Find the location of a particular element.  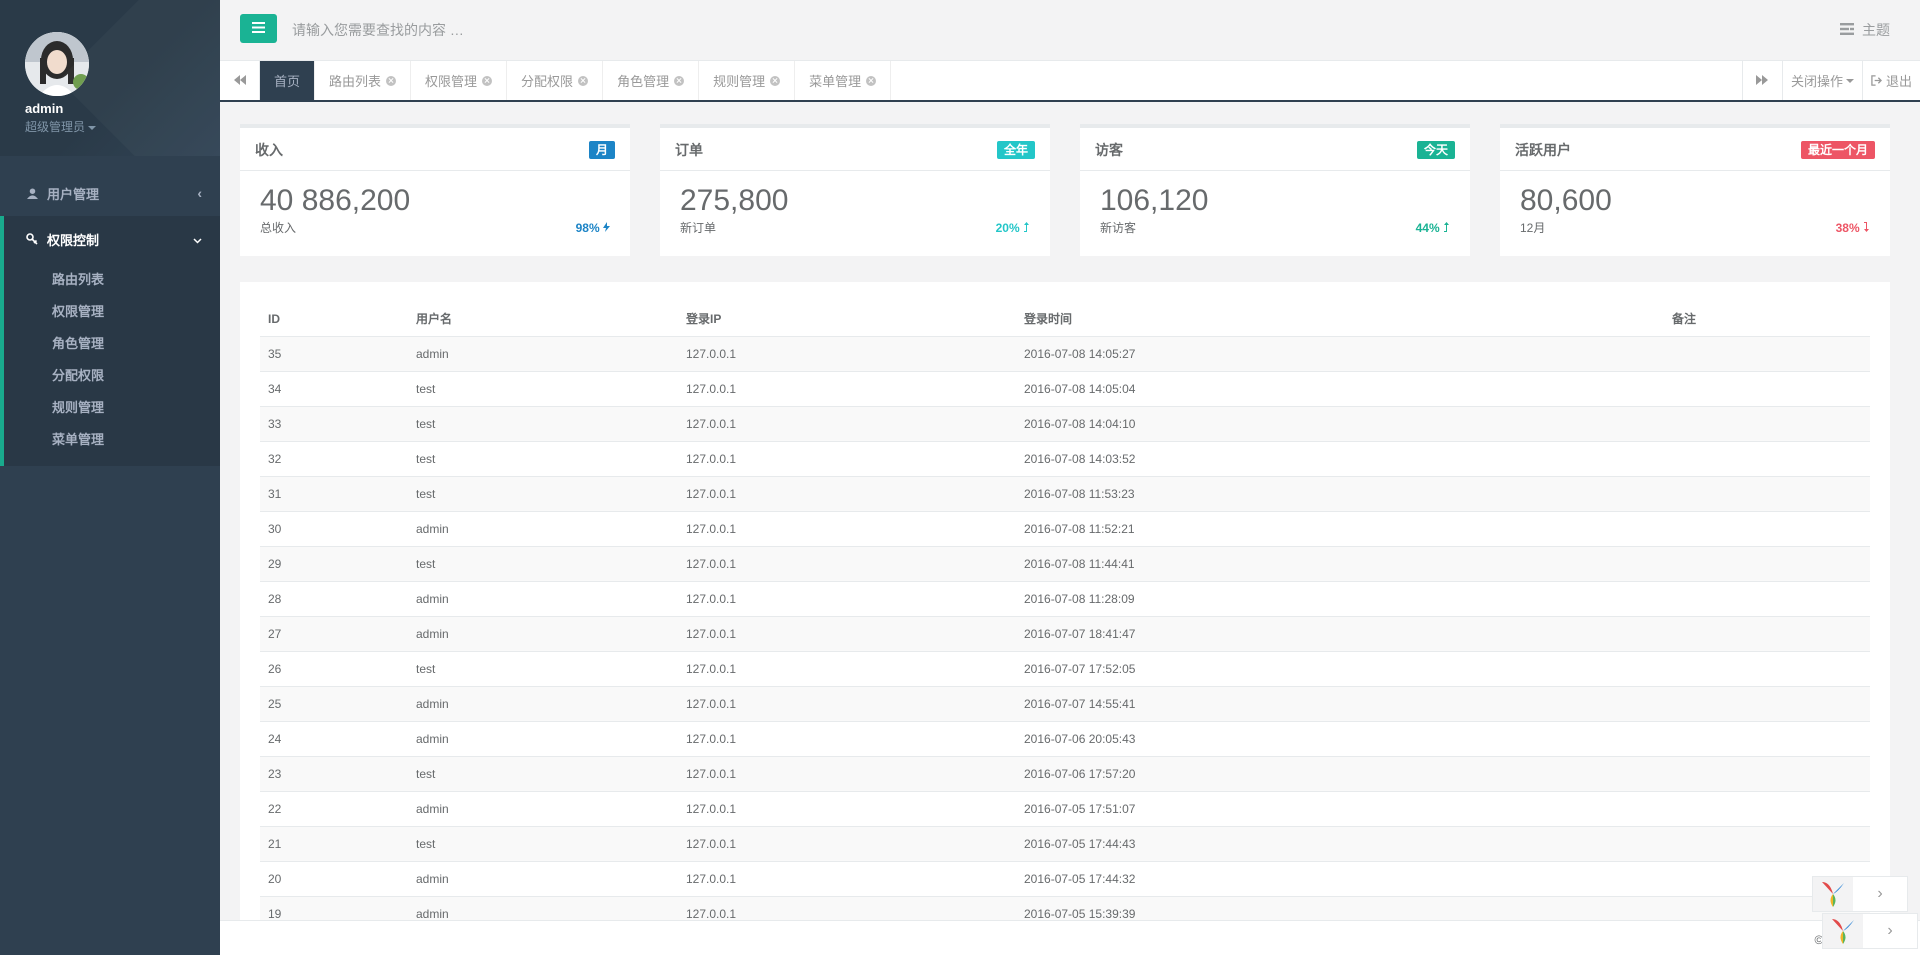

search-input is located at coordinates (592, 30).